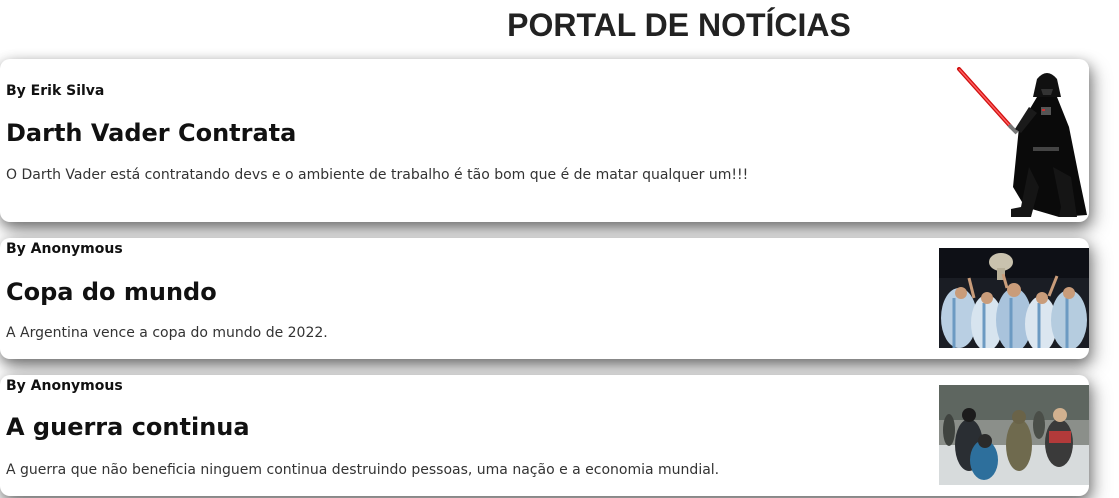 This screenshot has width=1119, height=498. What do you see at coordinates (1019, 143) in the screenshot?
I see `darth-vader-image` at bounding box center [1019, 143].